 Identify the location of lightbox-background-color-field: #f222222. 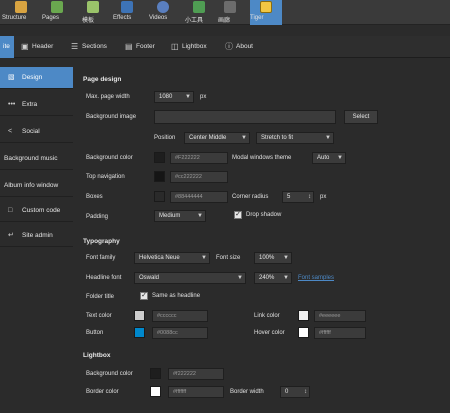
(196, 374).